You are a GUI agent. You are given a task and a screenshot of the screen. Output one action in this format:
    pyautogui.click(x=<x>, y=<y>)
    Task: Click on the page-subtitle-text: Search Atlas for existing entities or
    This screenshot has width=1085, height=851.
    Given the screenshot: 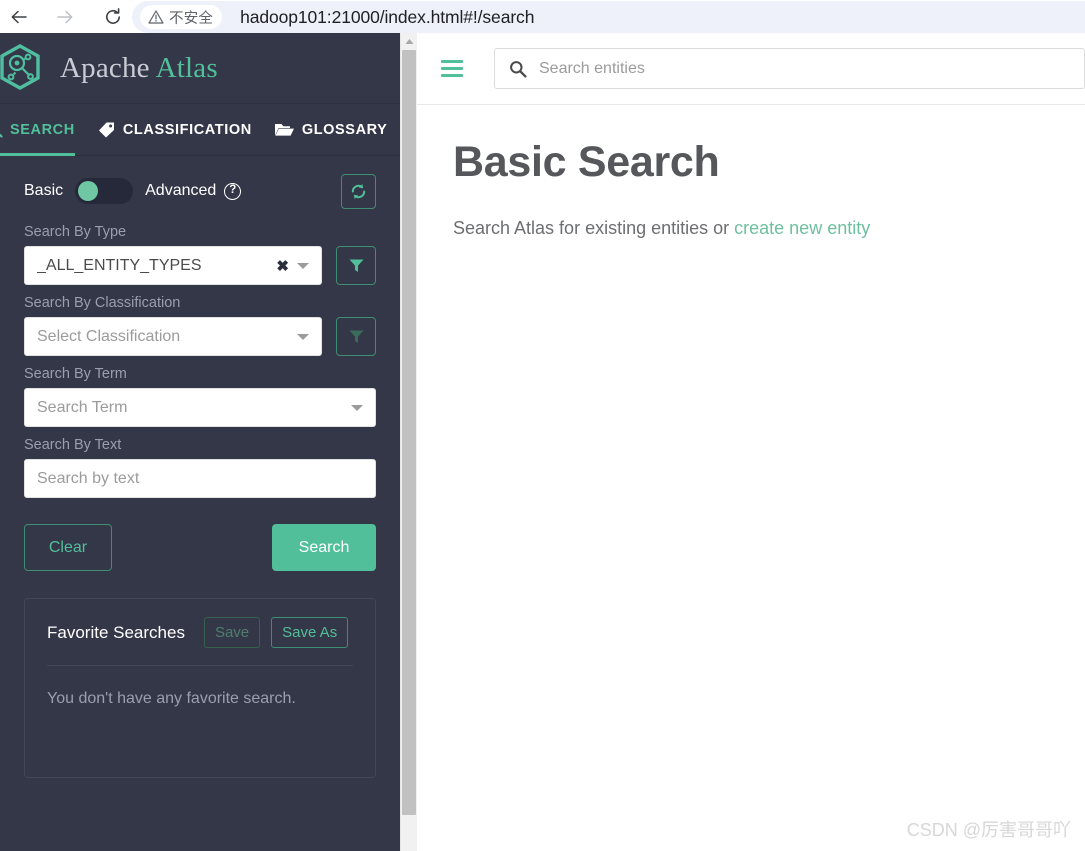 What is the action you would take?
    pyautogui.click(x=594, y=228)
    